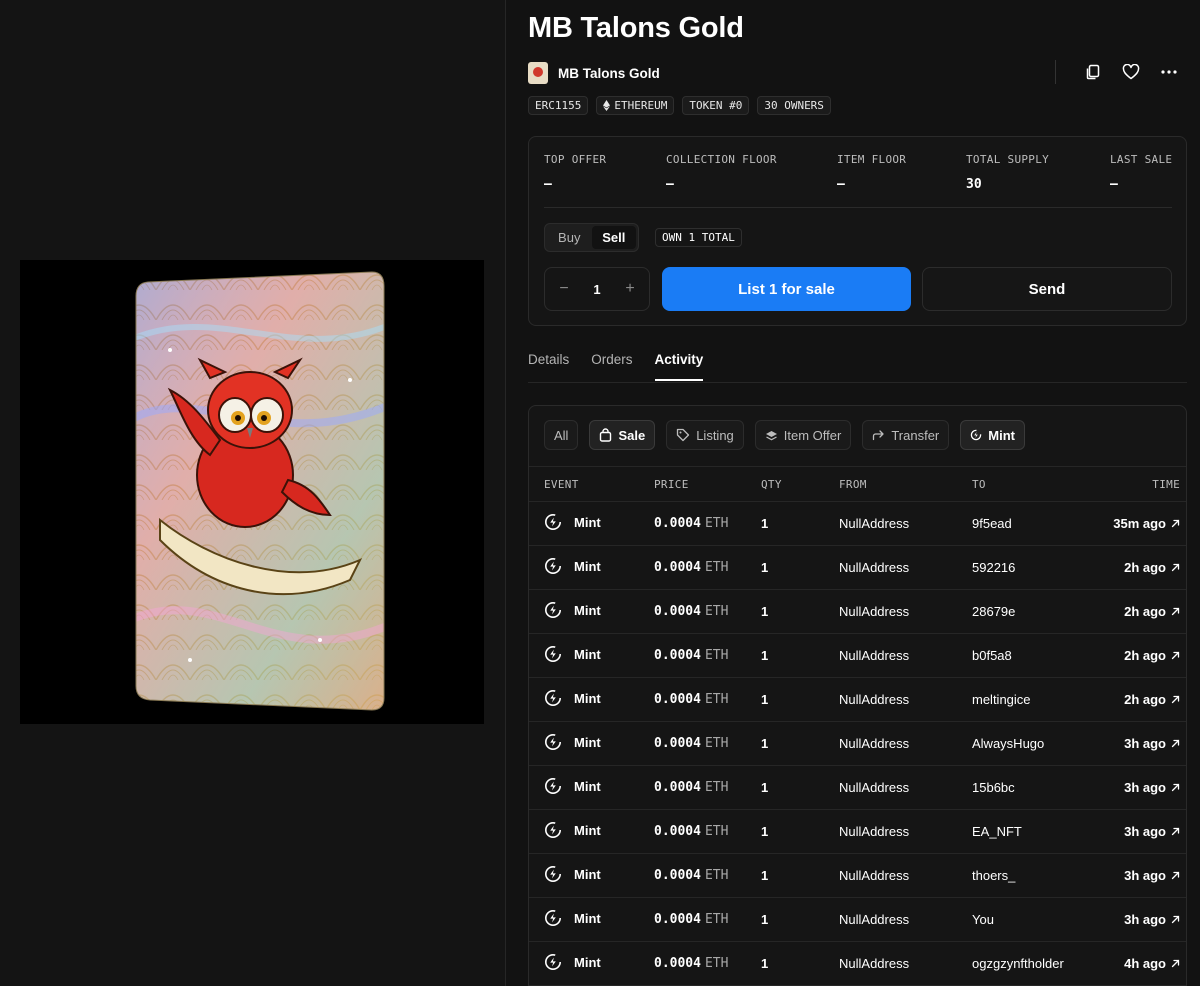 The image size is (1200, 986). I want to click on heart-icon, so click(1131, 72).